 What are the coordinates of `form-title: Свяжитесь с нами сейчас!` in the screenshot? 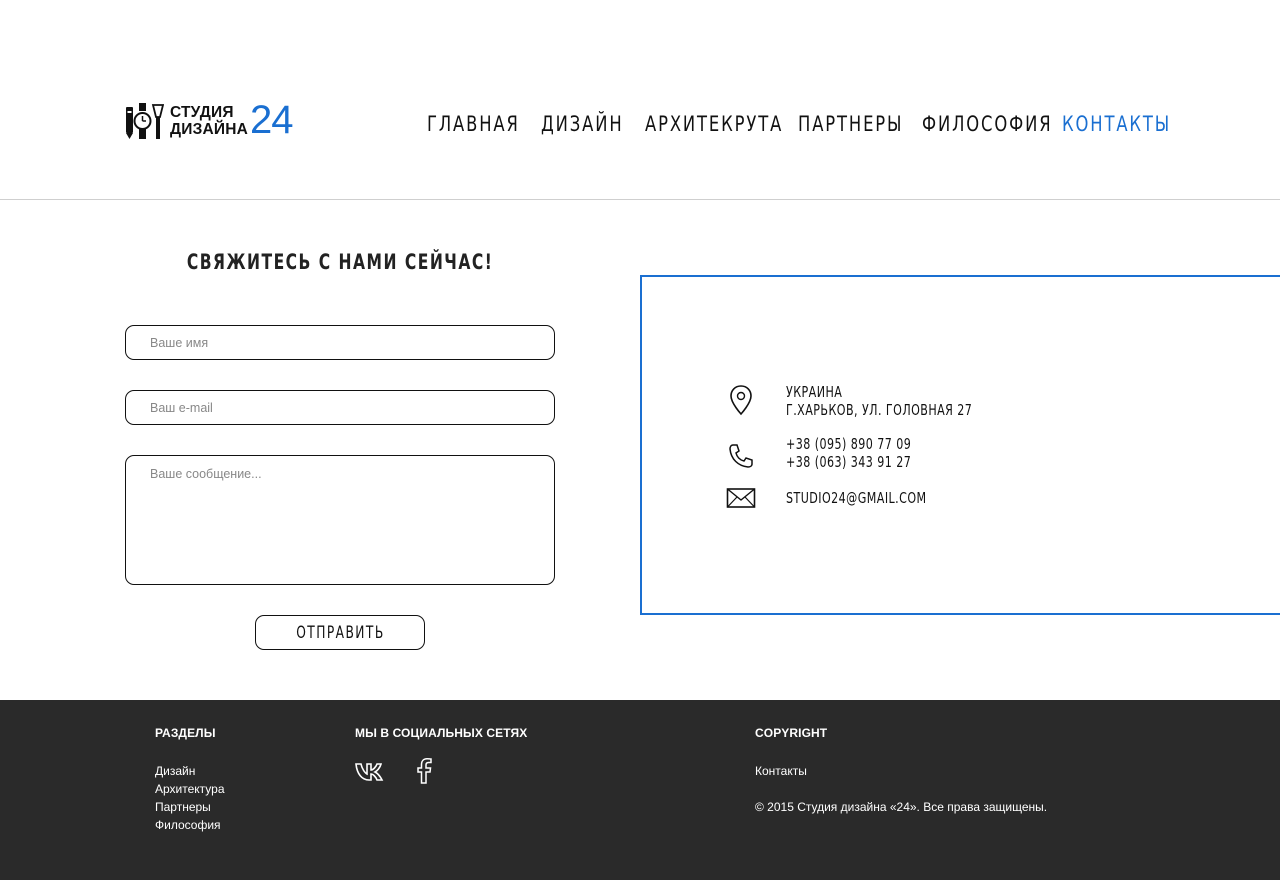 It's located at (340, 262).